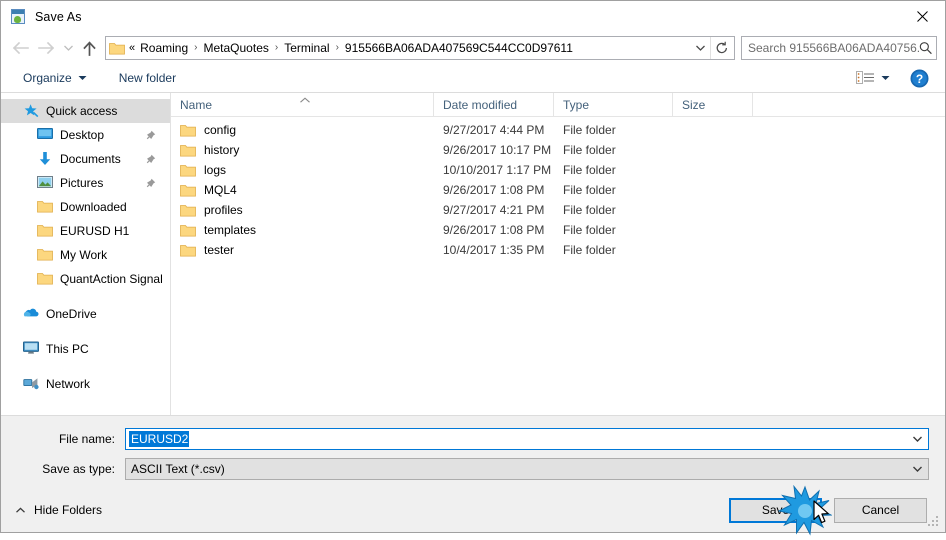 This screenshot has height=540, width=946. I want to click on sidebar-item-documents: Documents, so click(85, 159).